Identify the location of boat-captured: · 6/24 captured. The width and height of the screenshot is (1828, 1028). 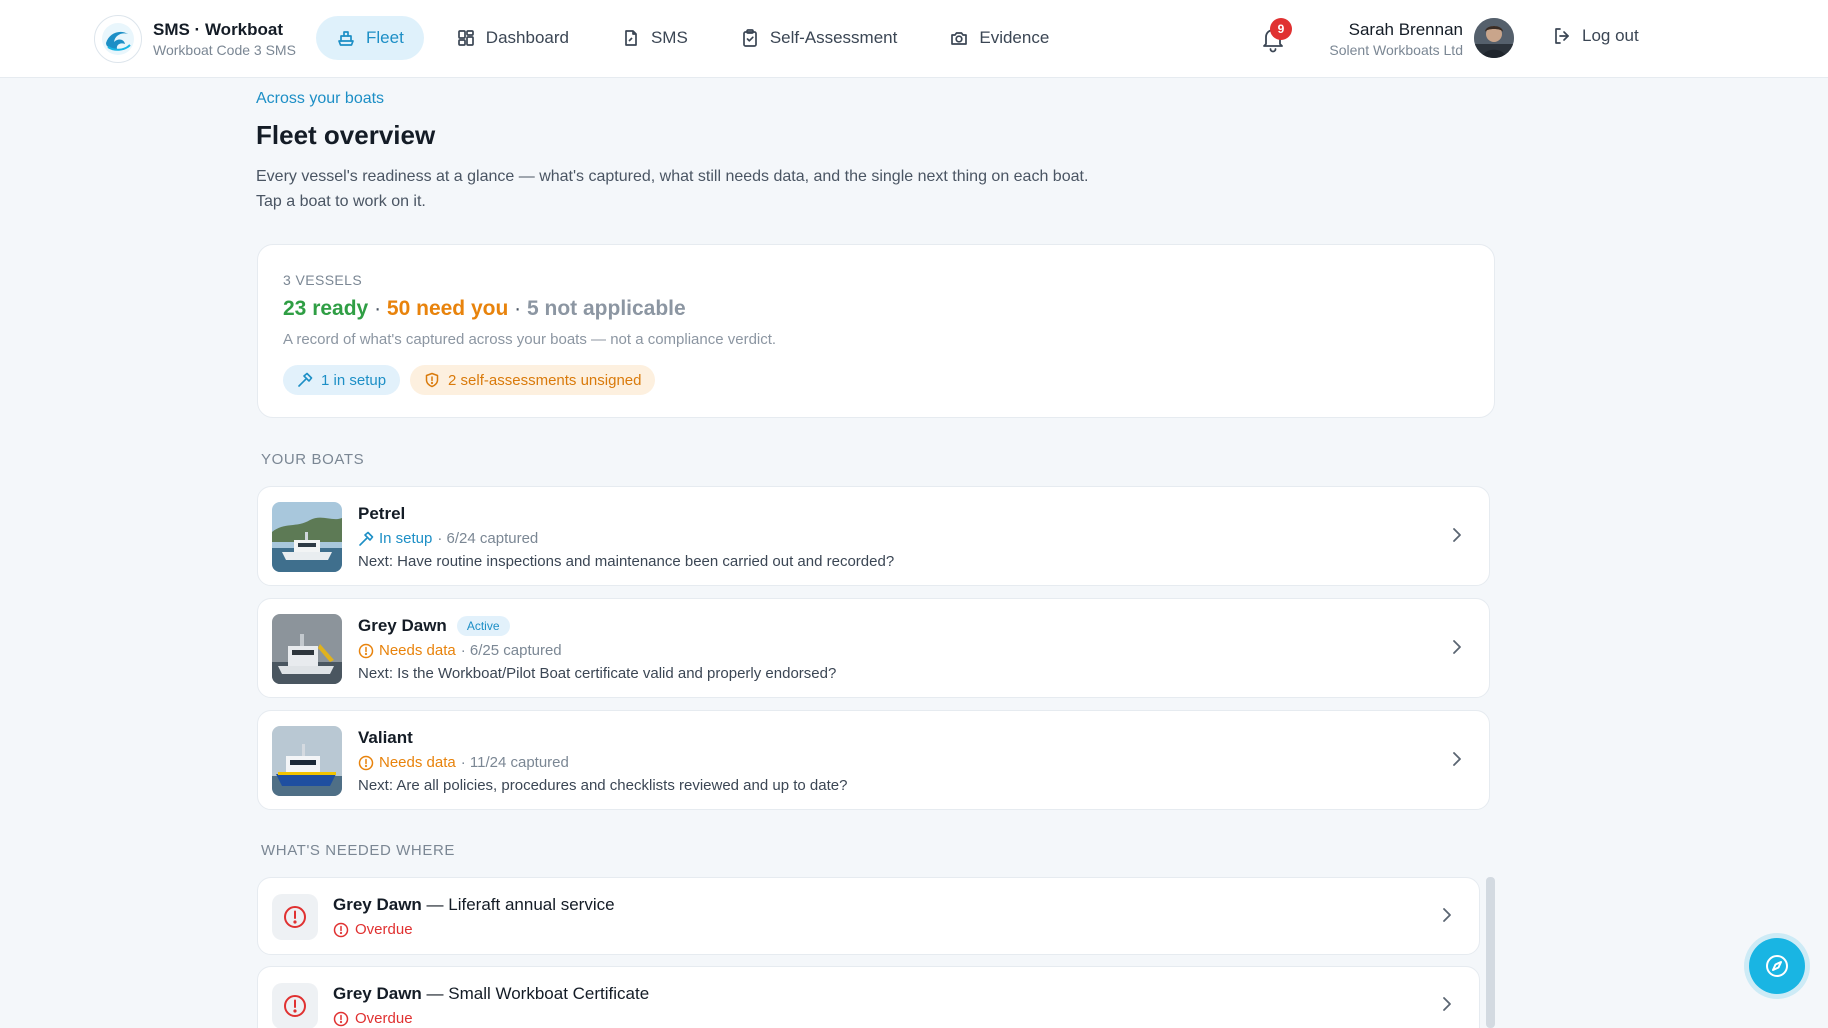
(488, 538).